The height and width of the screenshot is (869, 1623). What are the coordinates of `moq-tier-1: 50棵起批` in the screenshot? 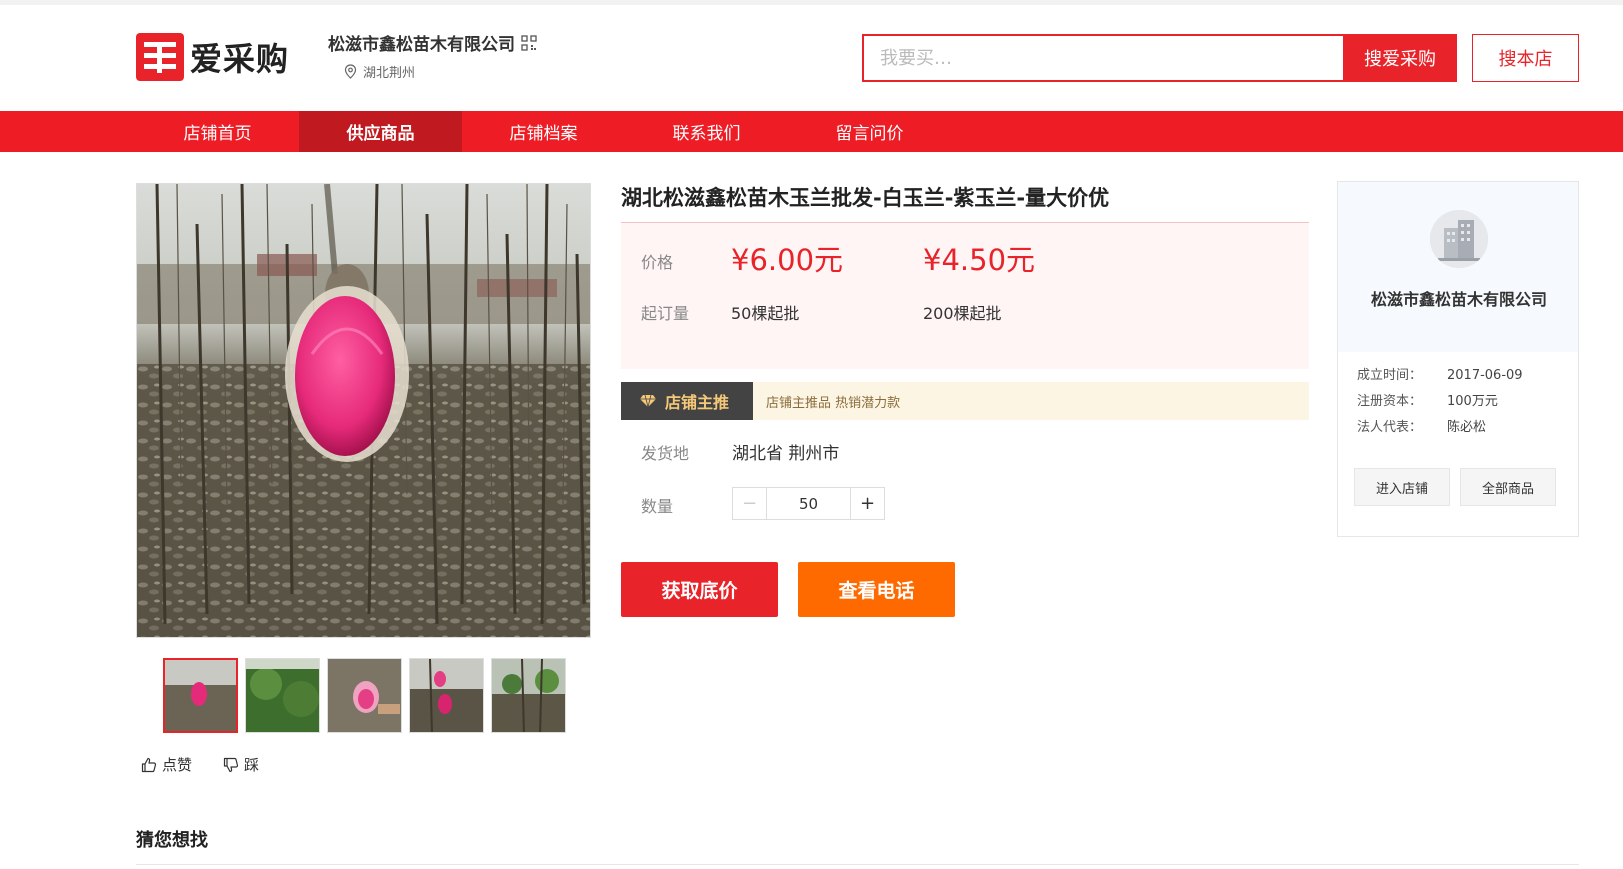 It's located at (765, 313).